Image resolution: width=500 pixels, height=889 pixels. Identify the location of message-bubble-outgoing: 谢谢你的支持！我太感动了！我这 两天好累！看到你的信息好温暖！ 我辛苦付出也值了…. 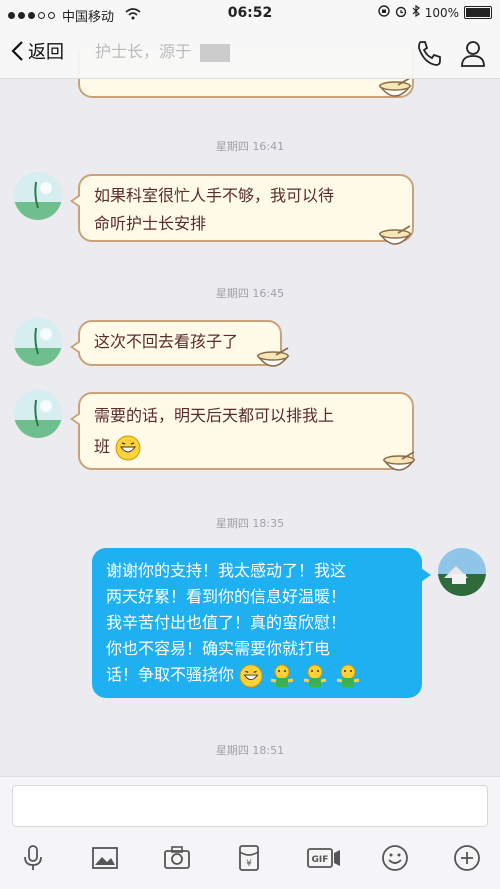
(261, 623).